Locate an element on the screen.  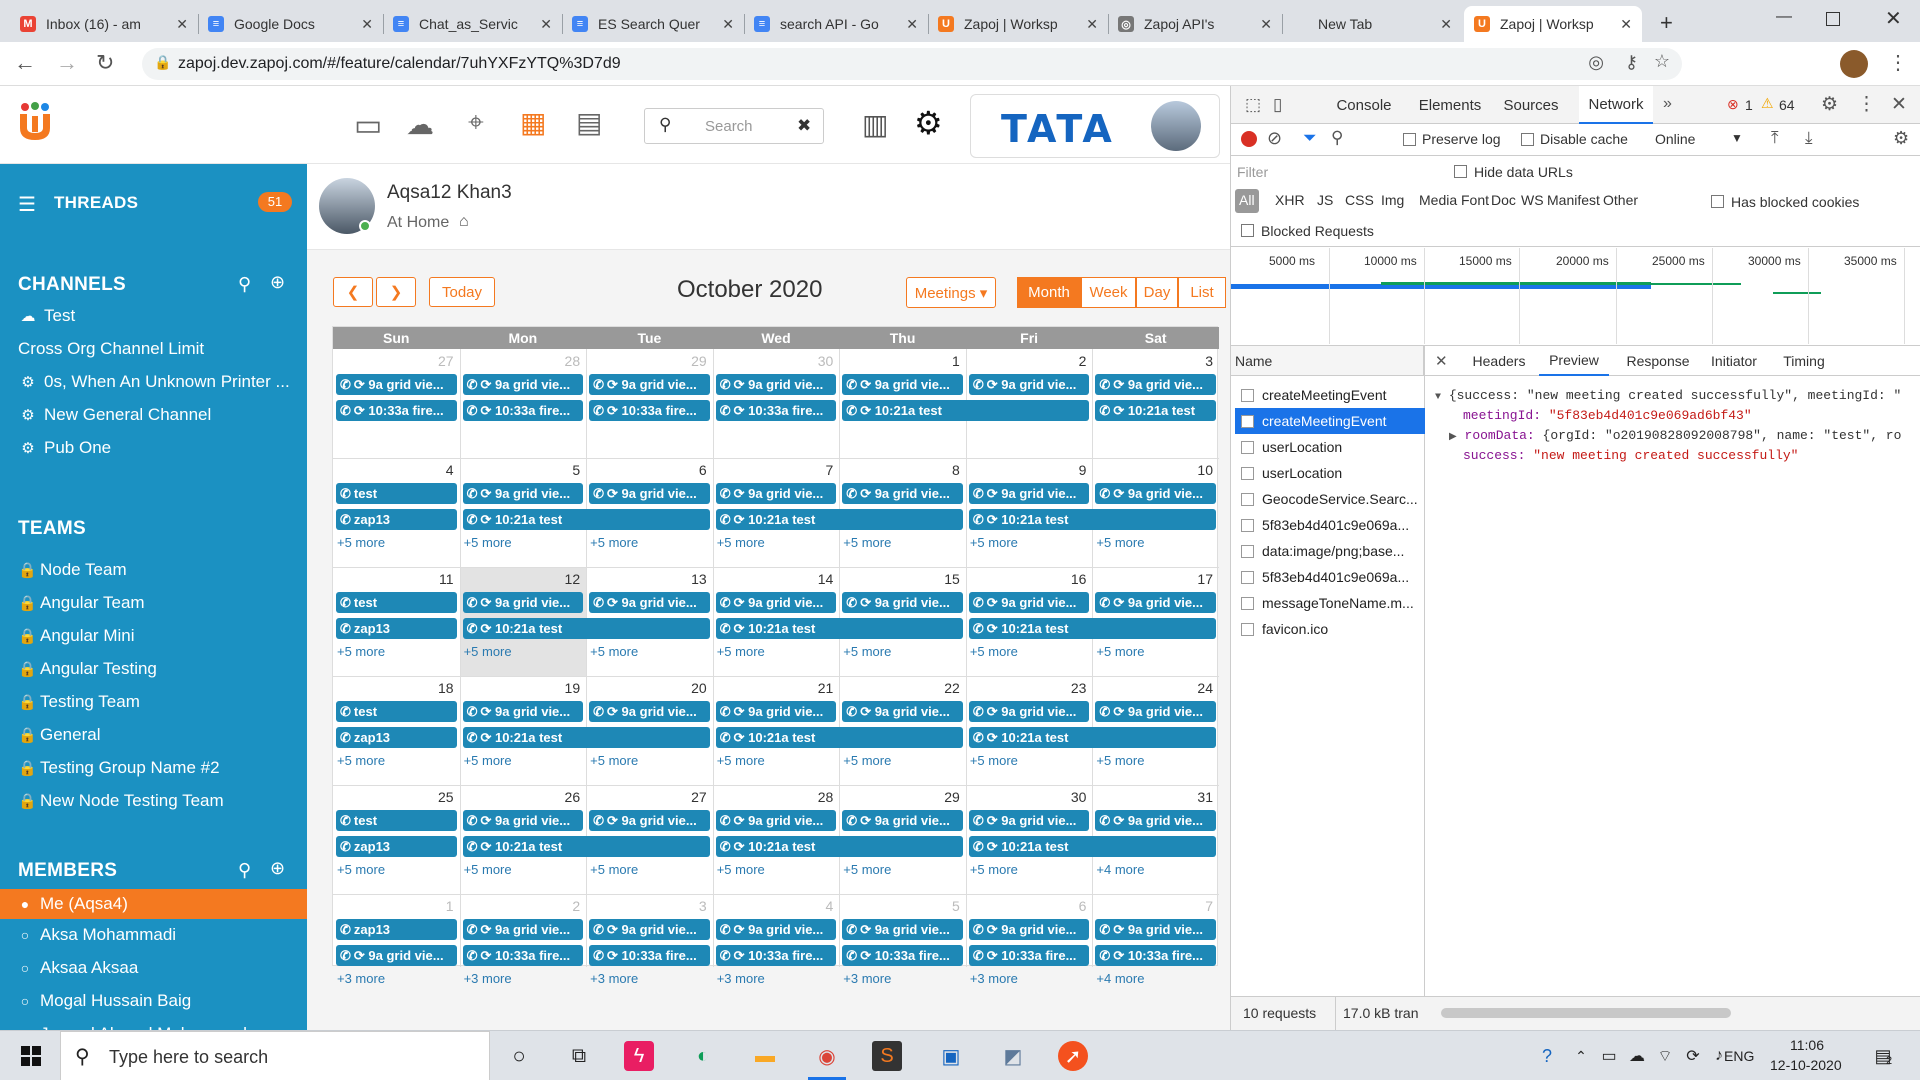
gear-icon: ⚙ is located at coordinates (928, 123).